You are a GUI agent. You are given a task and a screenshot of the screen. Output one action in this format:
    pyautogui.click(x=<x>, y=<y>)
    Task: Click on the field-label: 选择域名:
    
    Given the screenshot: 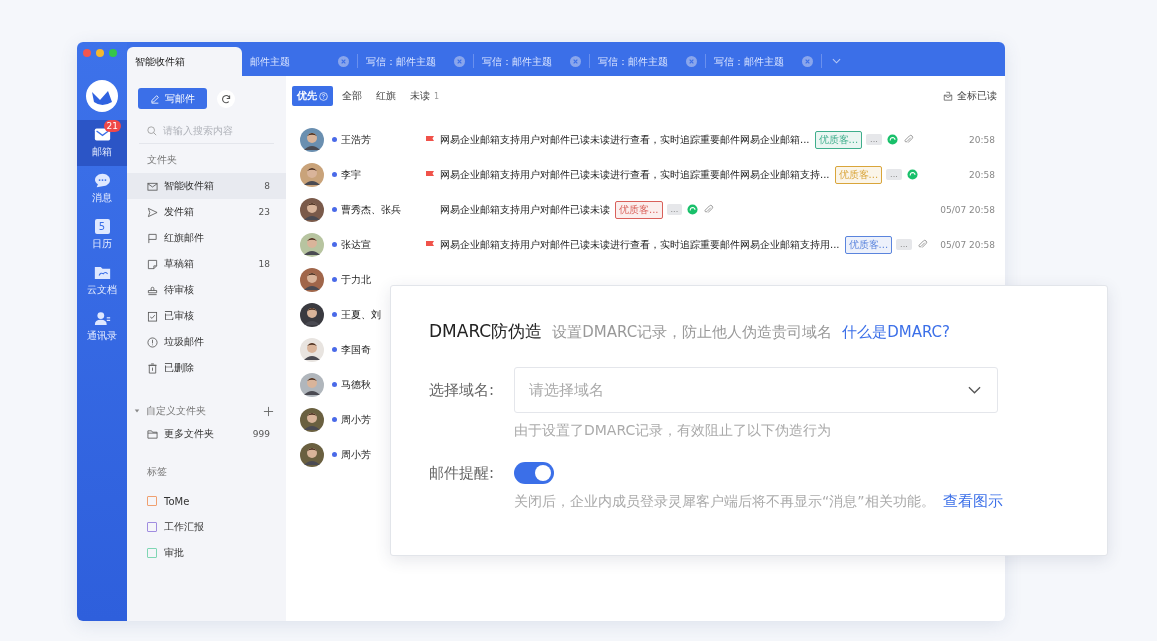 What is the action you would take?
    pyautogui.click(x=462, y=390)
    